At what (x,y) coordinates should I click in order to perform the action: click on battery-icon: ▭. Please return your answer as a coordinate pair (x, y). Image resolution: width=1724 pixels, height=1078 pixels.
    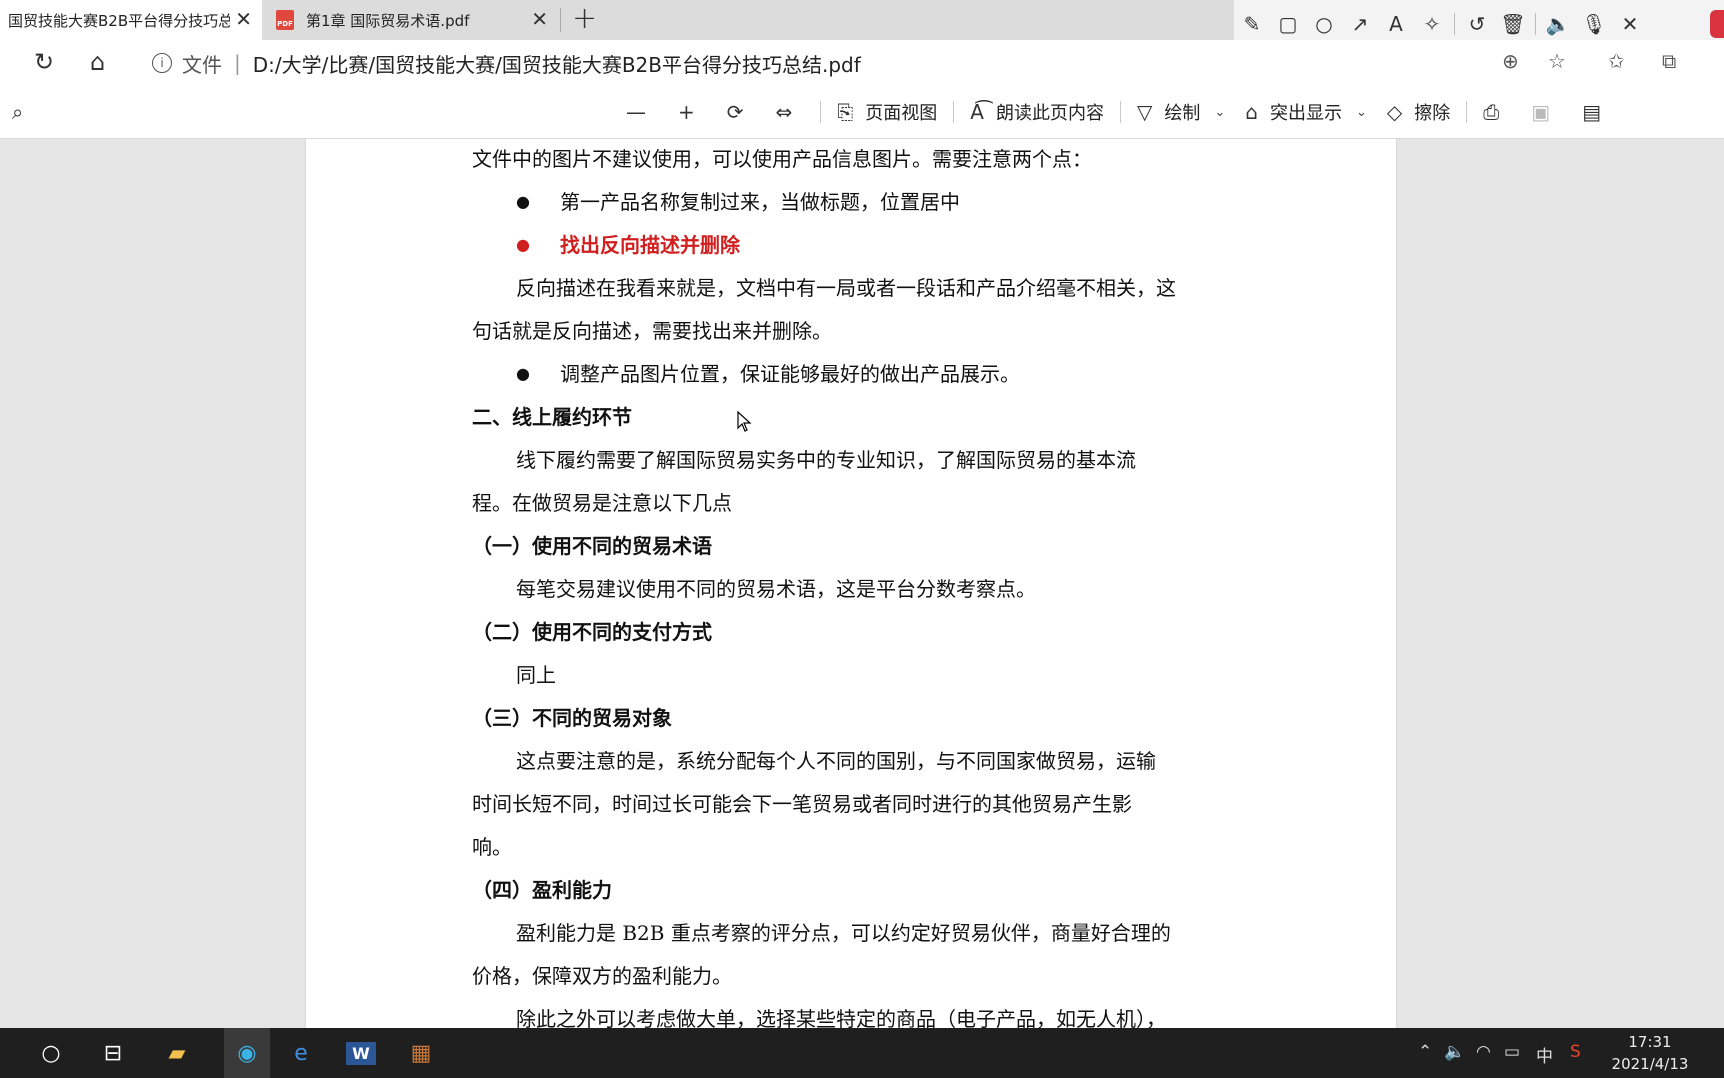
    Looking at the image, I should click on (1512, 1052).